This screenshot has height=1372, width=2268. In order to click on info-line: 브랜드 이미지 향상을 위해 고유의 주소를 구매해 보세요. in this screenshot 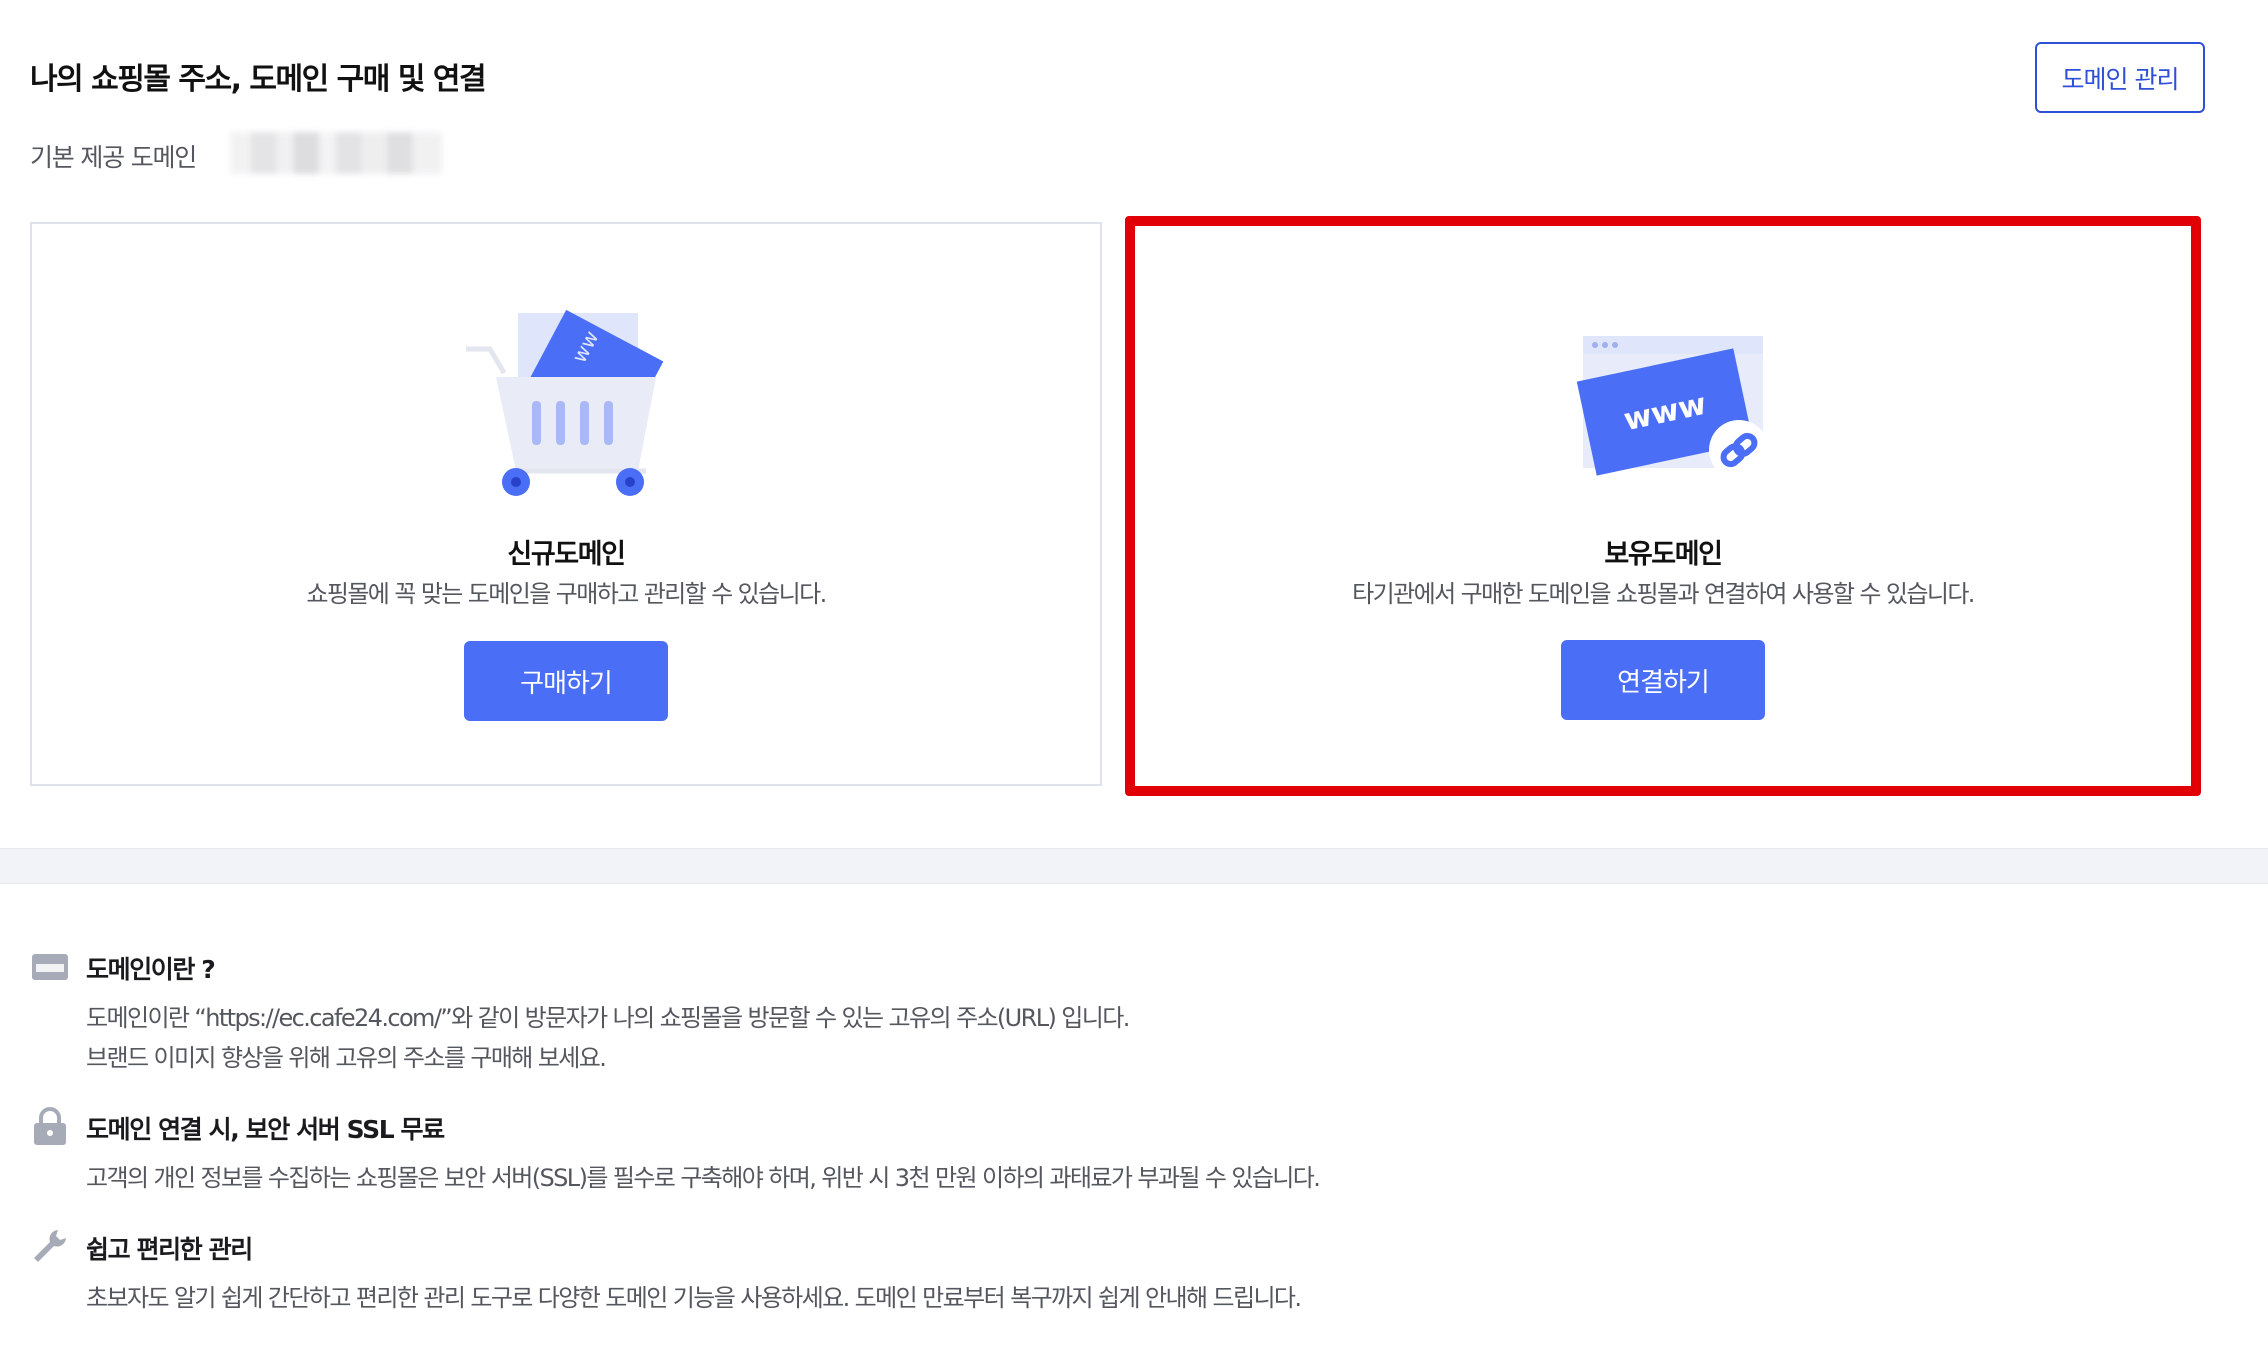, I will do `click(346, 1058)`.